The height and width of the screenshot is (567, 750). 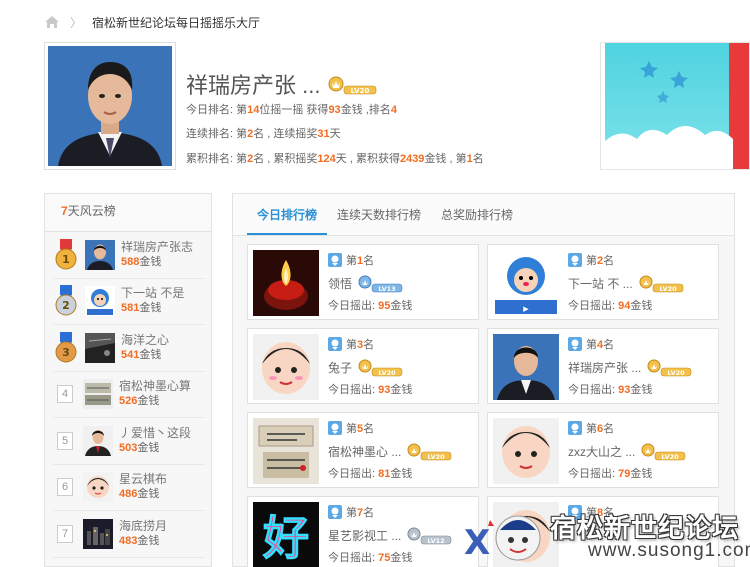 I want to click on rank-amount: 503金钱, so click(x=155, y=448).